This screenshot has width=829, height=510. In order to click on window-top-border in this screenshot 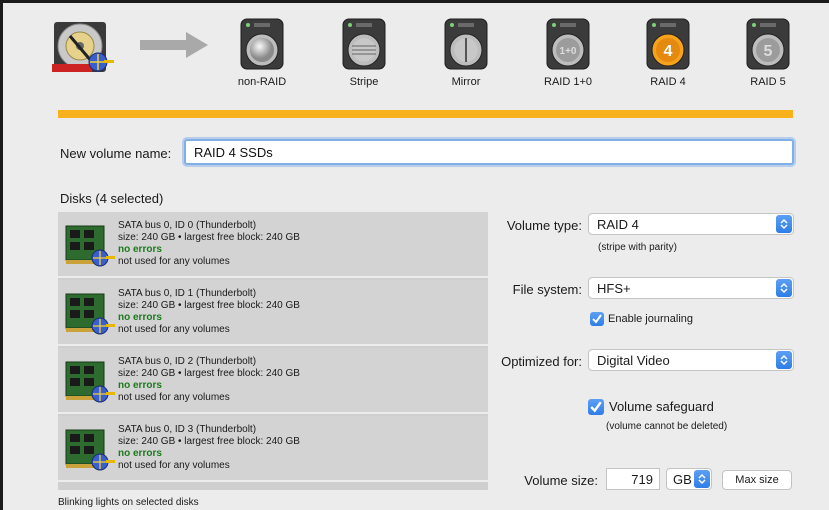, I will do `click(414, 1)`.